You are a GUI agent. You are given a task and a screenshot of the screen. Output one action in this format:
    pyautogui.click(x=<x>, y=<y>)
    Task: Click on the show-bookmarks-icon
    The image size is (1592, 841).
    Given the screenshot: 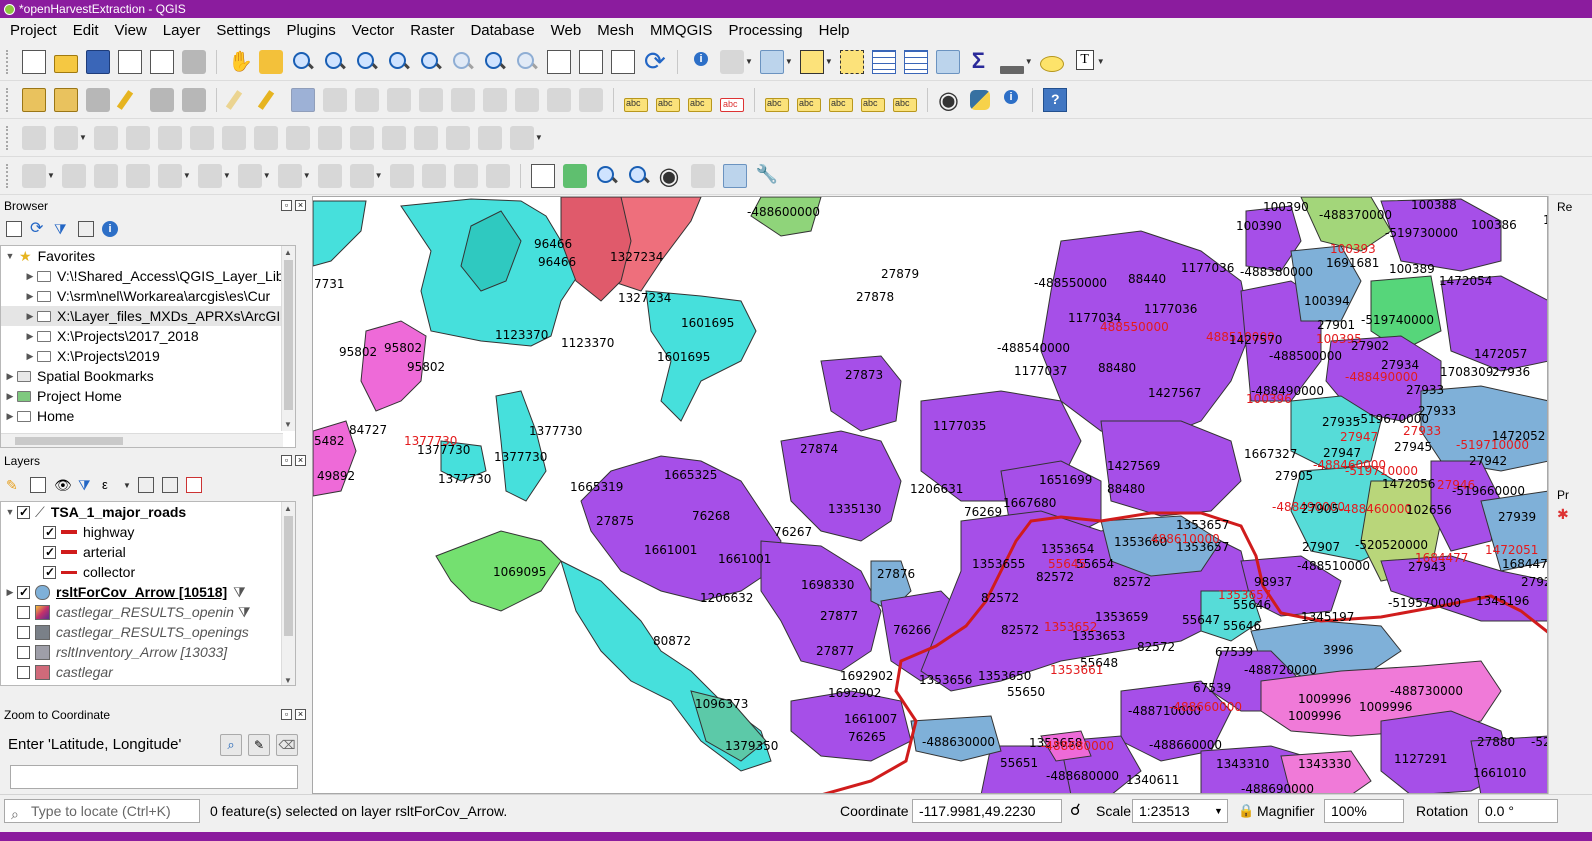 What is the action you would take?
    pyautogui.click(x=623, y=61)
    